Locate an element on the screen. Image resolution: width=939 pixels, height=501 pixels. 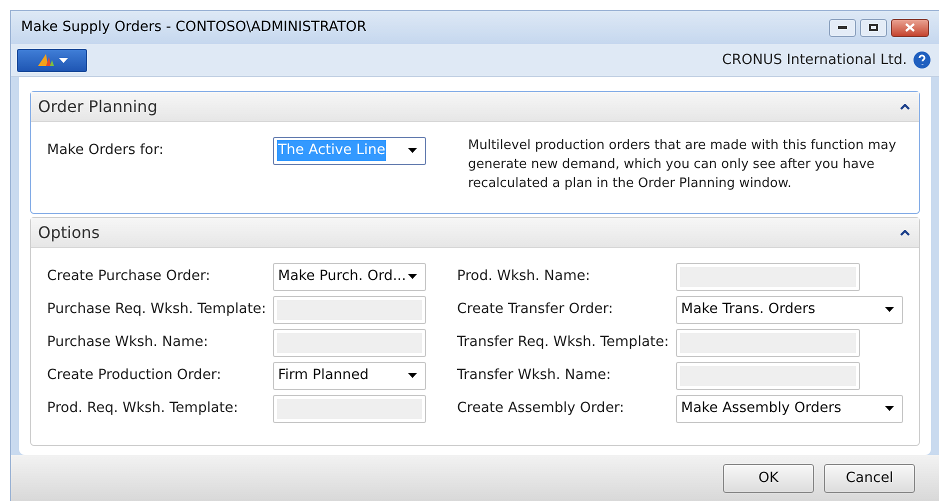
section-title: Order Planning is located at coordinates (98, 107).